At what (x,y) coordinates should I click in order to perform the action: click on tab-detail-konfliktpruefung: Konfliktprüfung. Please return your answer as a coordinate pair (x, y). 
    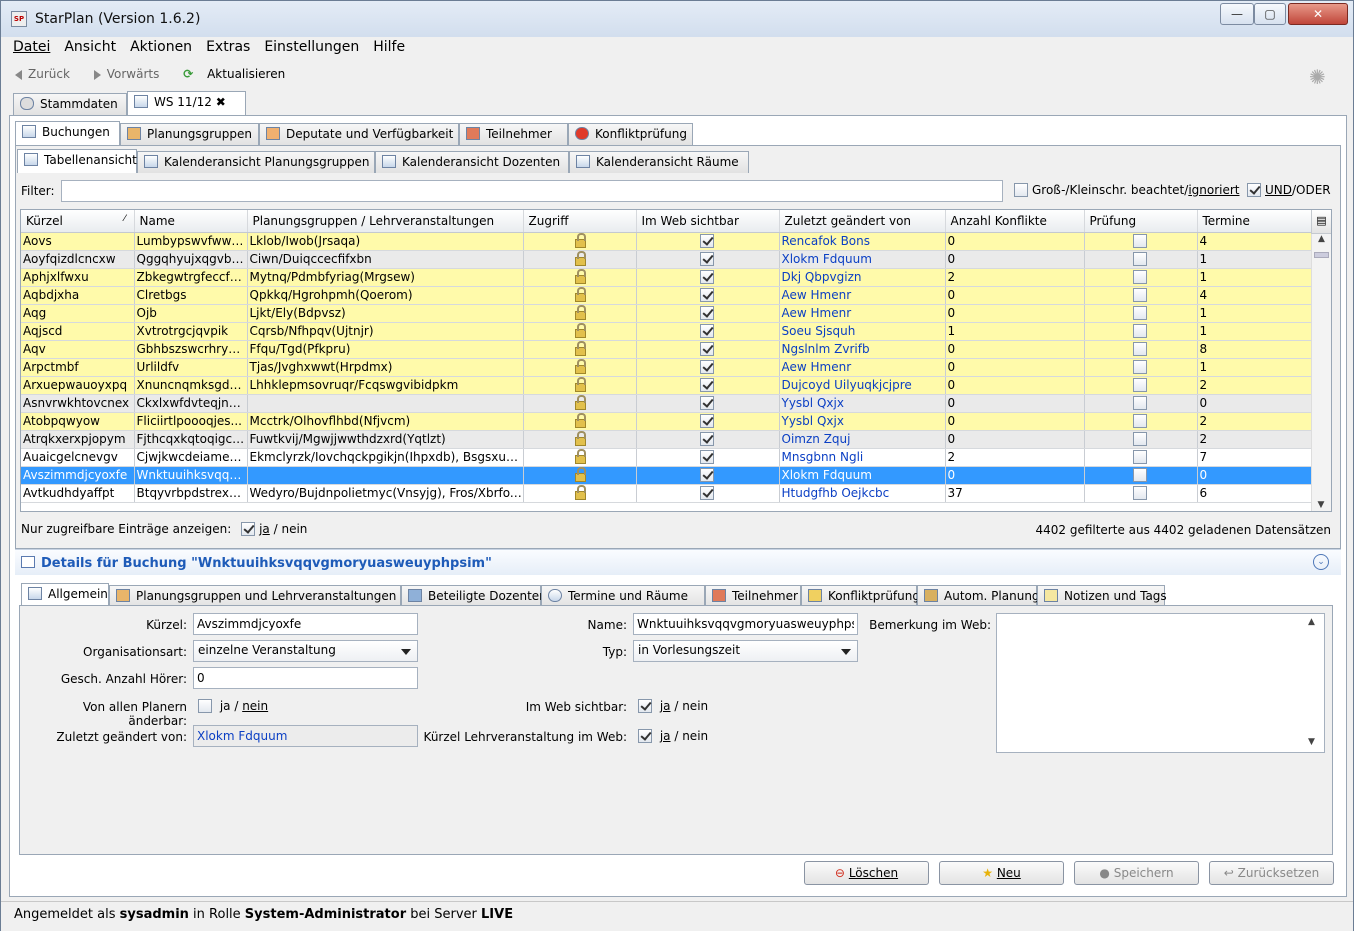
    Looking at the image, I should click on (860, 596).